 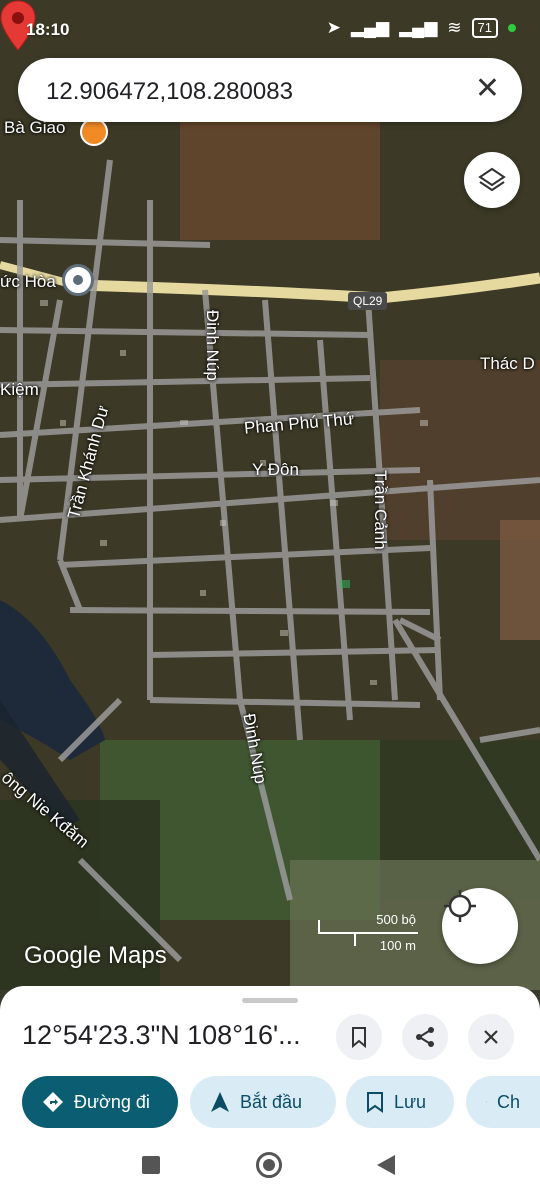 I want to click on start-button: Bắt đầu, so click(x=263, y=1102).